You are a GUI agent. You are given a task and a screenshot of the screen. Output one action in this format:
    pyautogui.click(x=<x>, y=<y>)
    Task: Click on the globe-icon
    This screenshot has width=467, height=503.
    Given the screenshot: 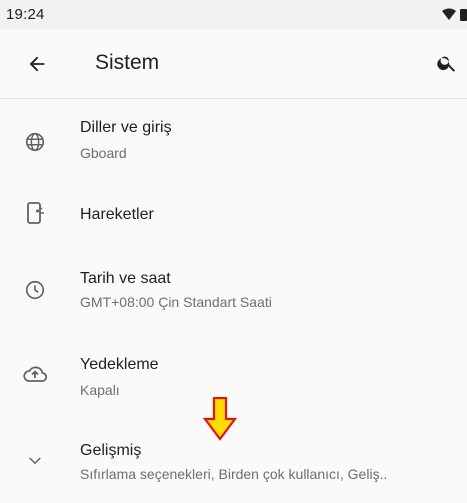 What is the action you would take?
    pyautogui.click(x=35, y=142)
    